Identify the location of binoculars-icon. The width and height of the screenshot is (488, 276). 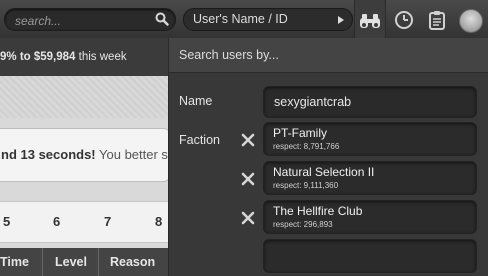
(370, 21).